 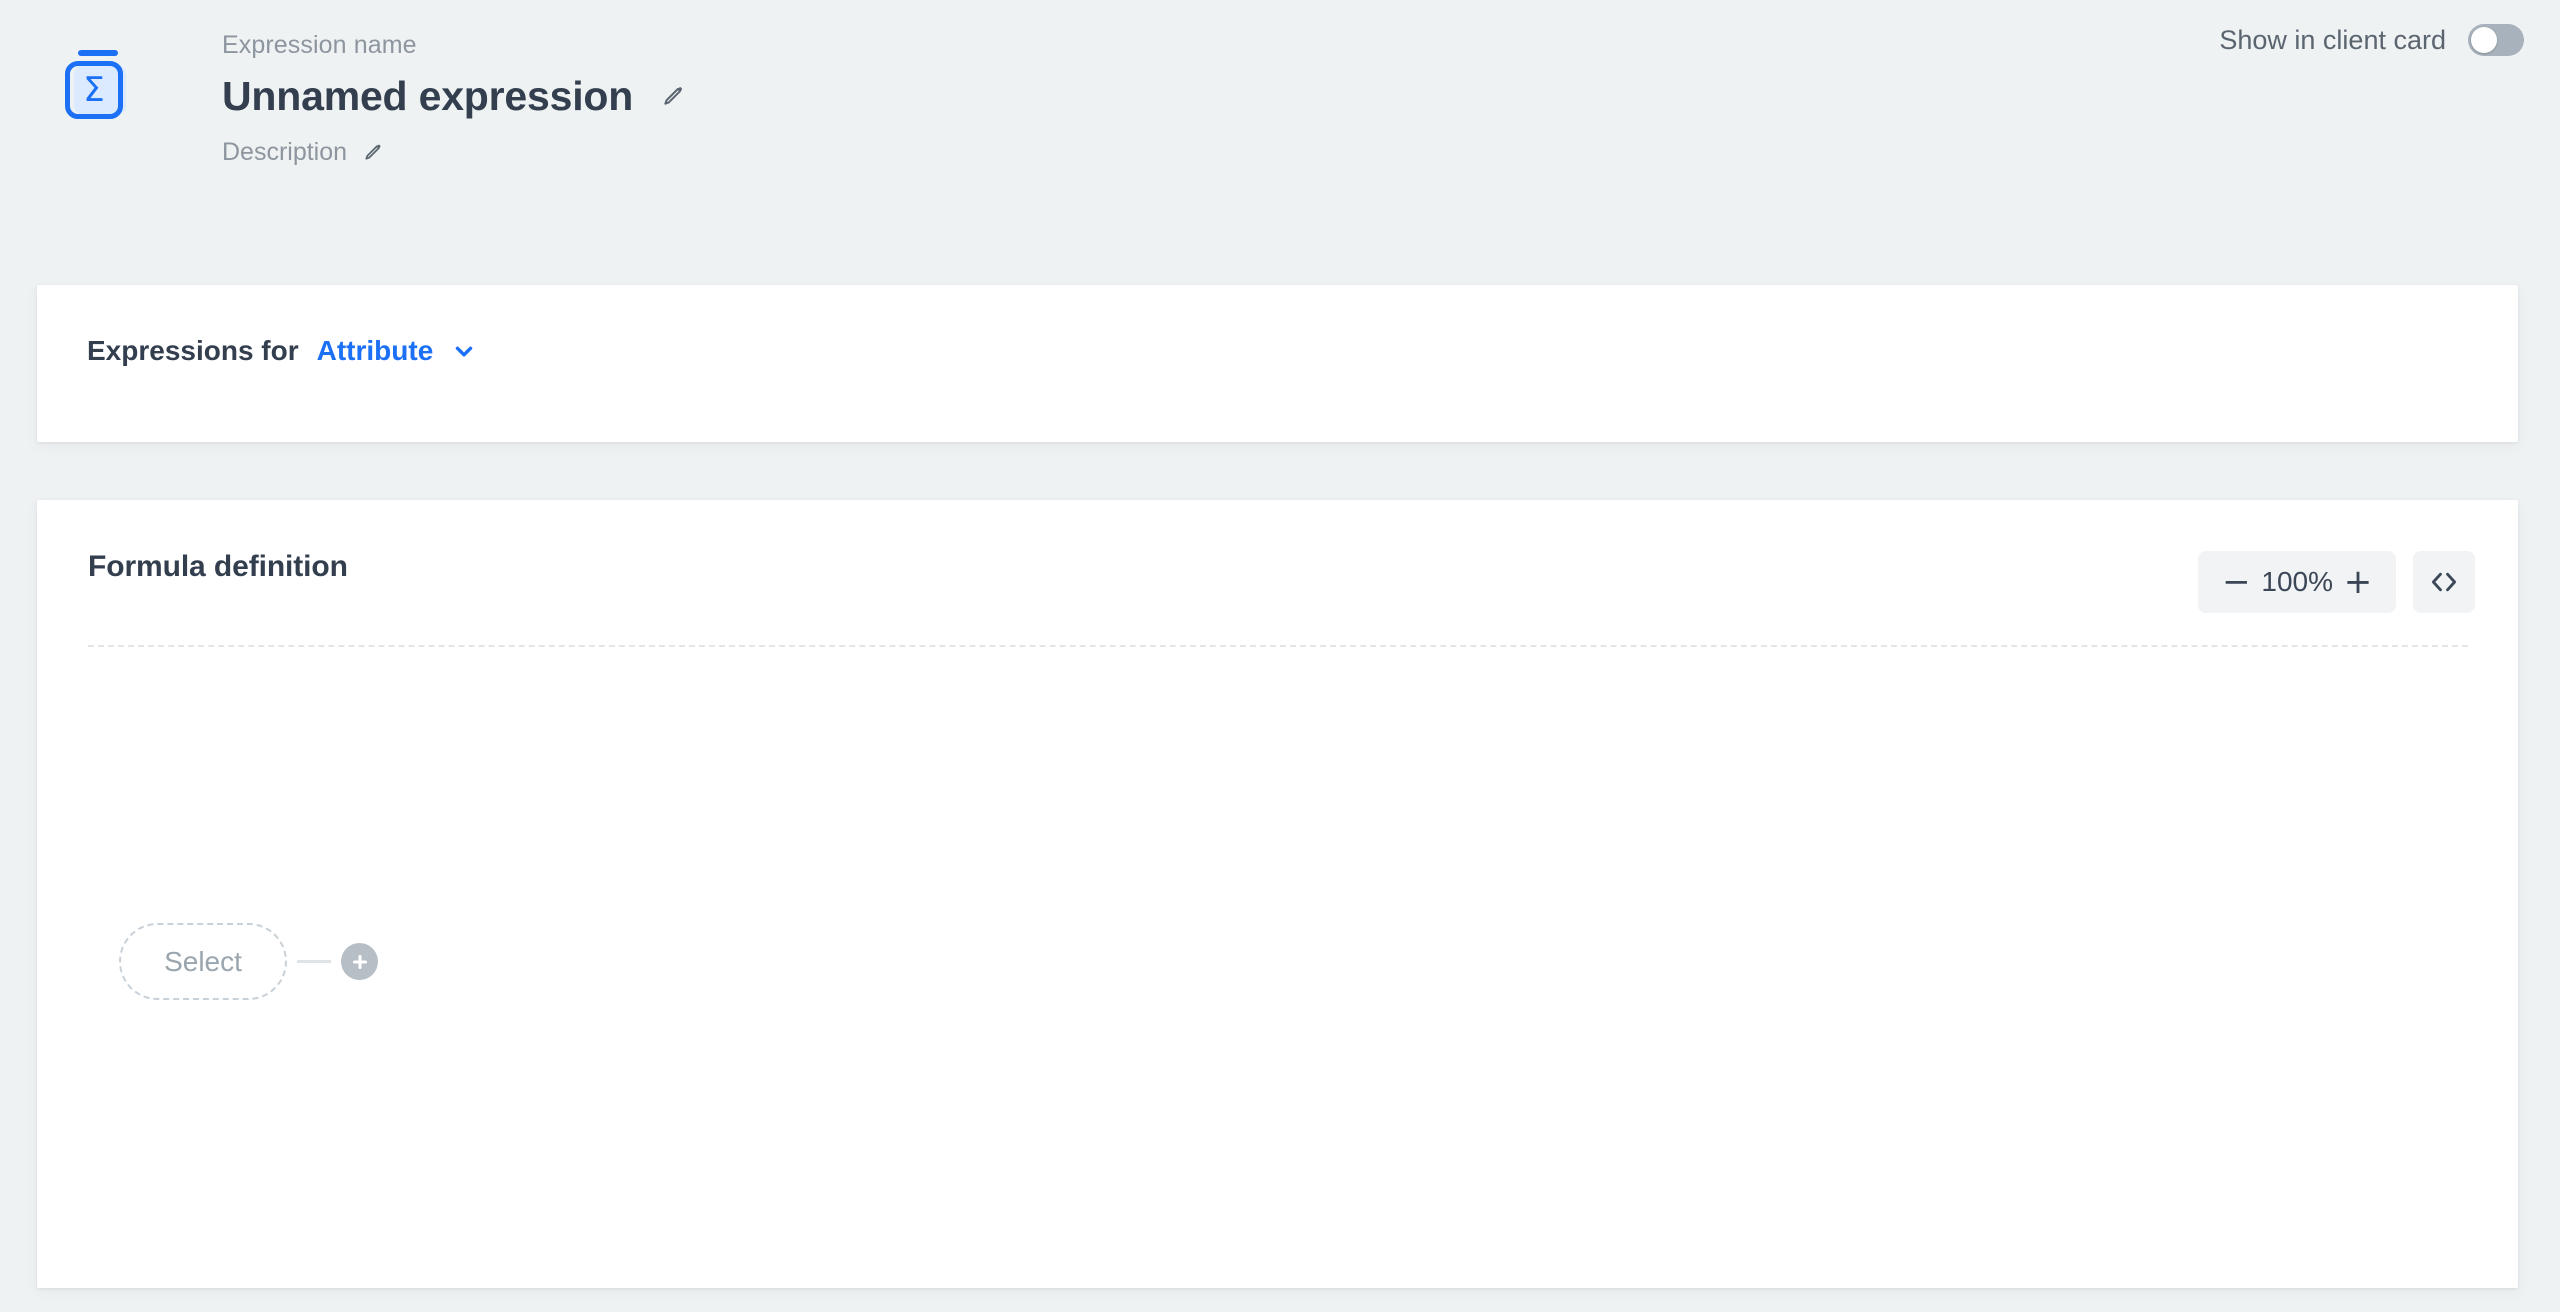 I want to click on expression-name-row: Unnamed expression, so click(x=453, y=96).